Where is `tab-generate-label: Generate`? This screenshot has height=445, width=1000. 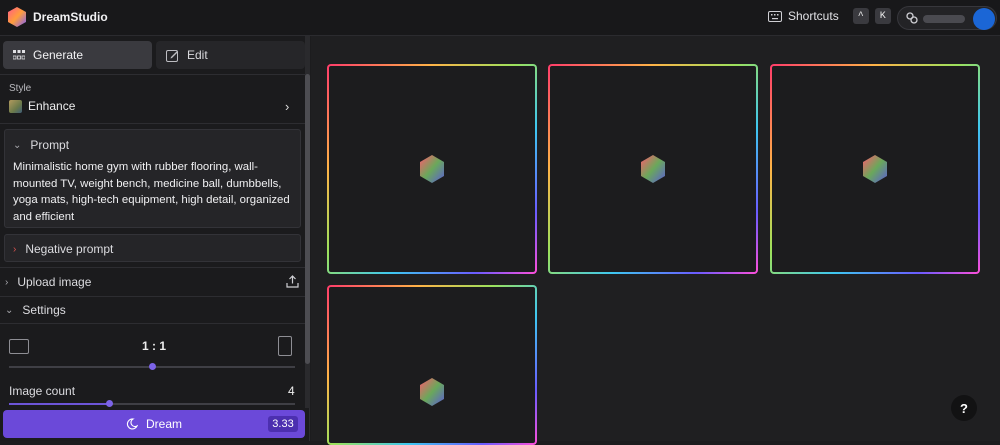 tab-generate-label: Generate is located at coordinates (58, 55).